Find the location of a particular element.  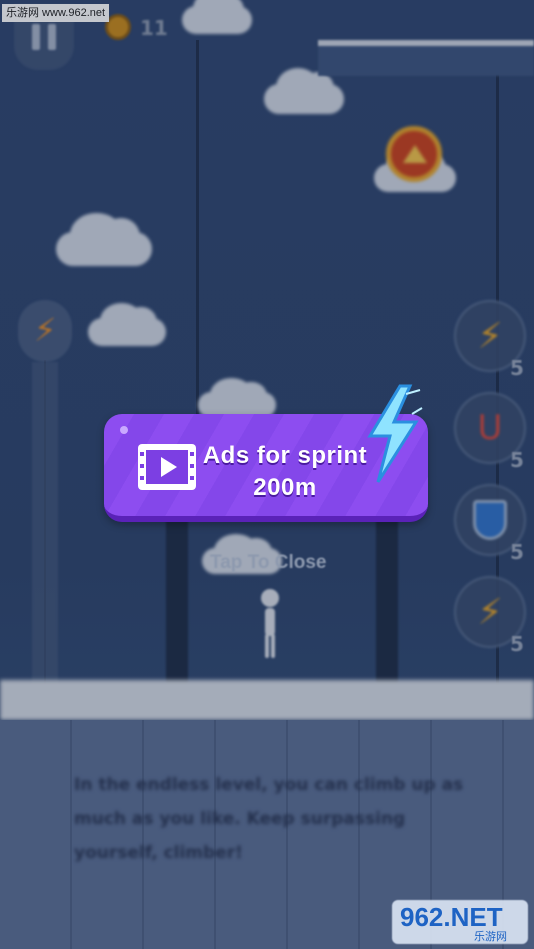

brand-watermark-sub: 乐游网 is located at coordinates (490, 936).